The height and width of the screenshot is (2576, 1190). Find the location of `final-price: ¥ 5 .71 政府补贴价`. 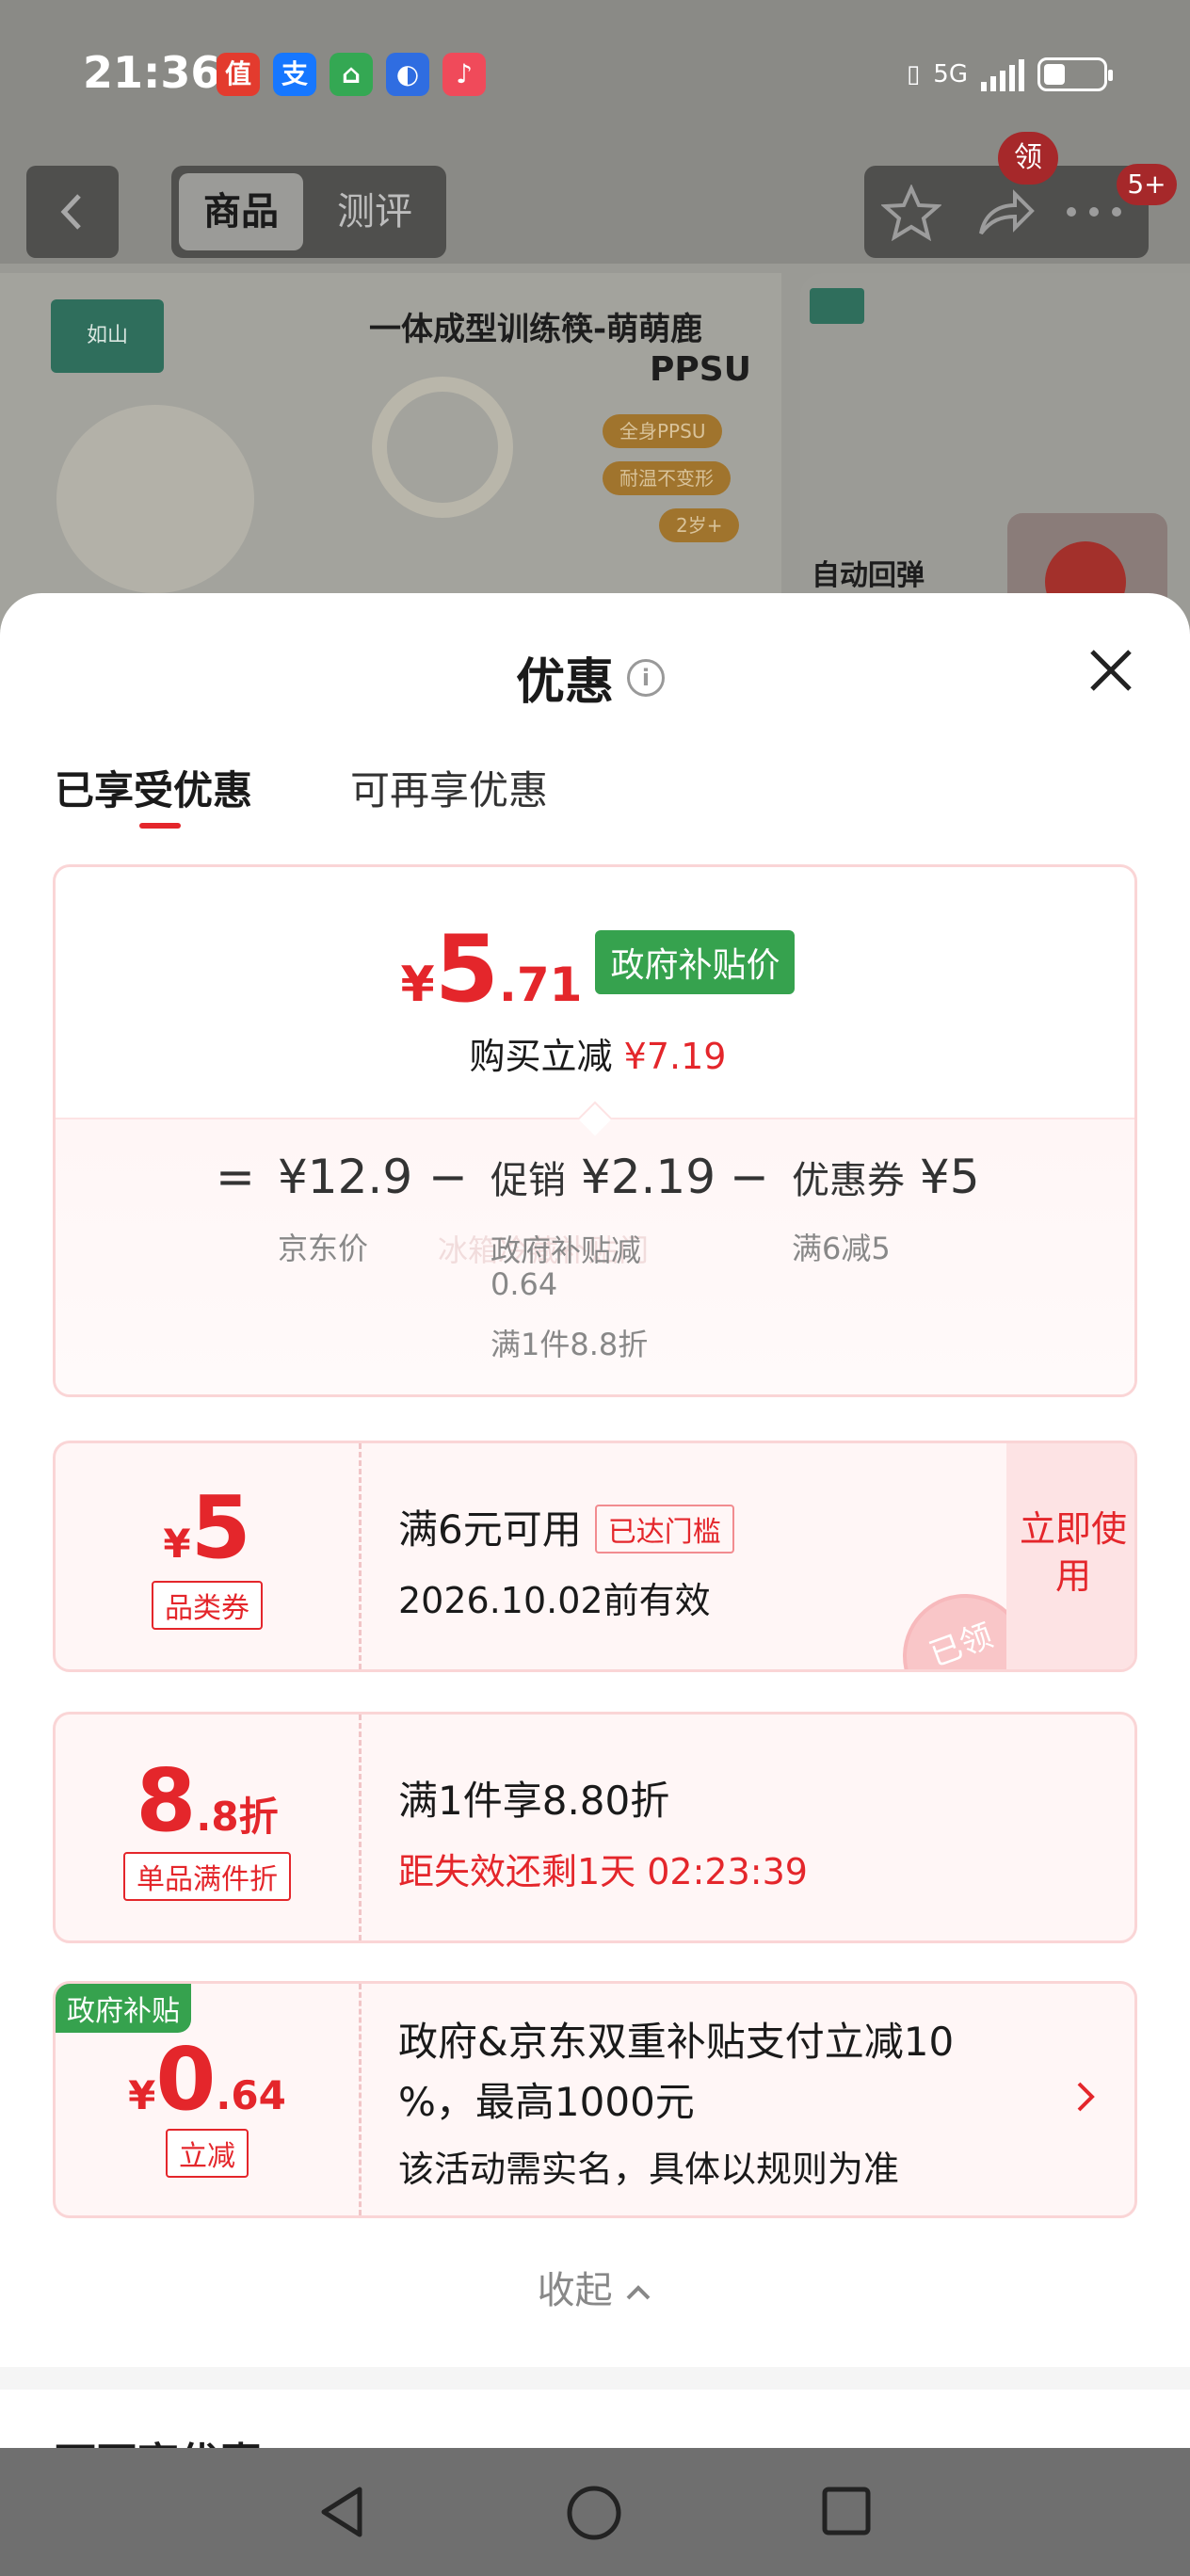

final-price: ¥ 5 .71 政府补贴价 is located at coordinates (595, 969).